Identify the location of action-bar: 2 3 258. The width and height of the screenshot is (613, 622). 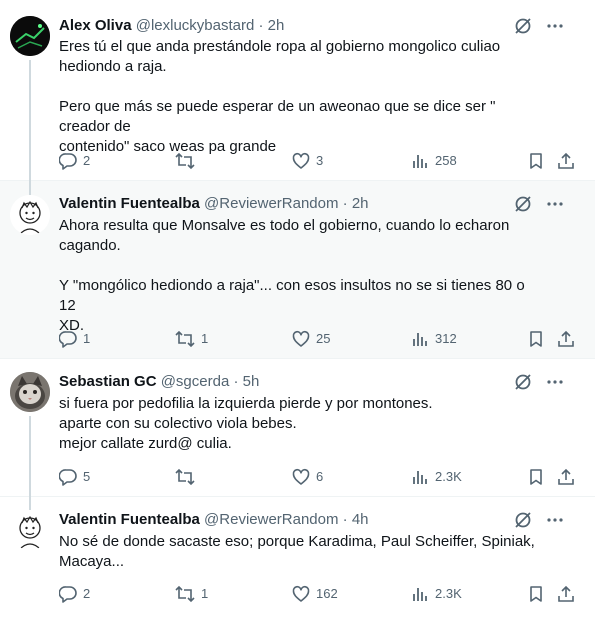
(319, 161).